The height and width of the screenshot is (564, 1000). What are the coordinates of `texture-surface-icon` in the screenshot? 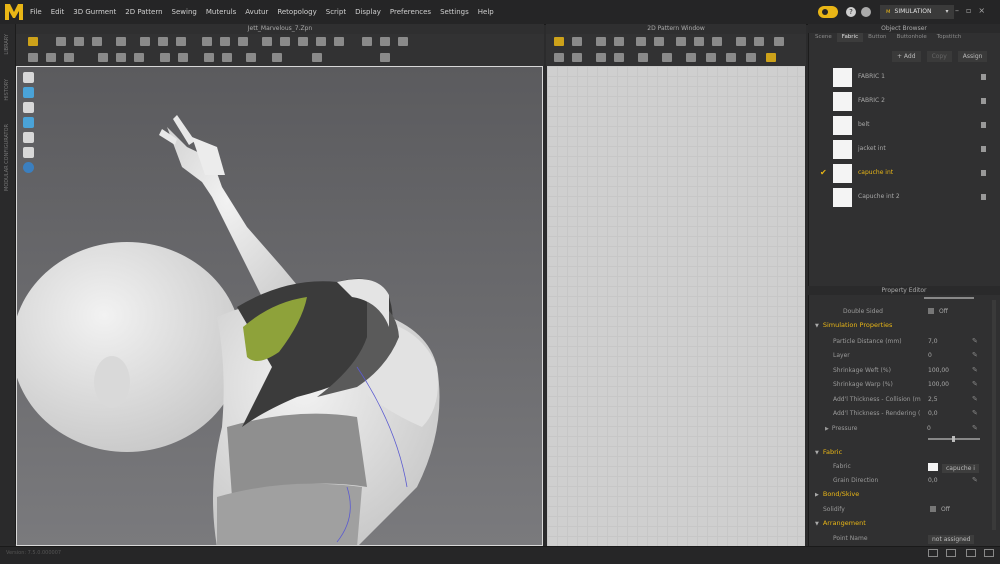 It's located at (28, 122).